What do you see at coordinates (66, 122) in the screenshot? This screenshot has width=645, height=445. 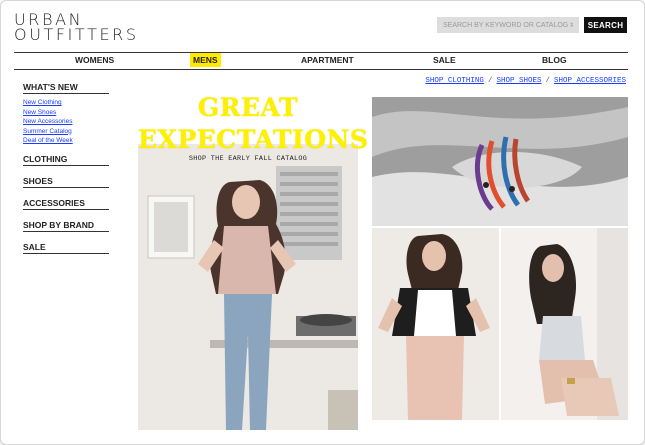 I see `sidebar-new-accessories: New Accessories` at bounding box center [66, 122].